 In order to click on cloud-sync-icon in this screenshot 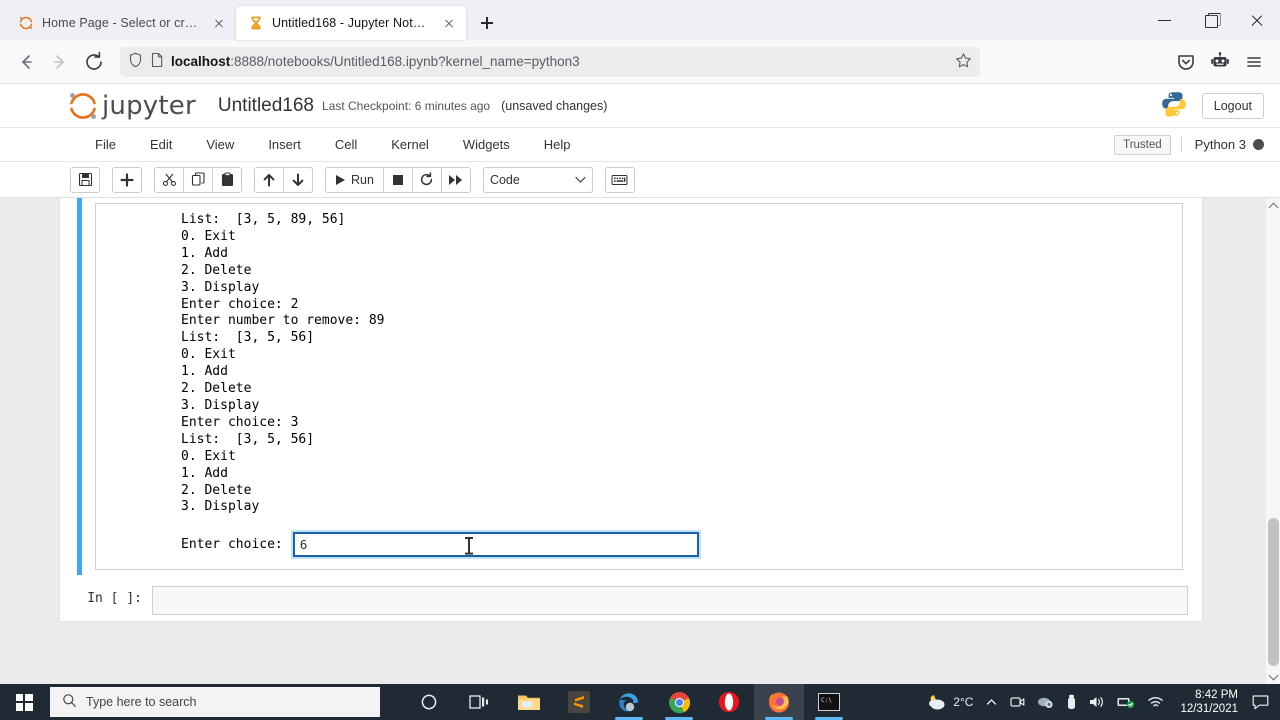, I will do `click(1045, 702)`.